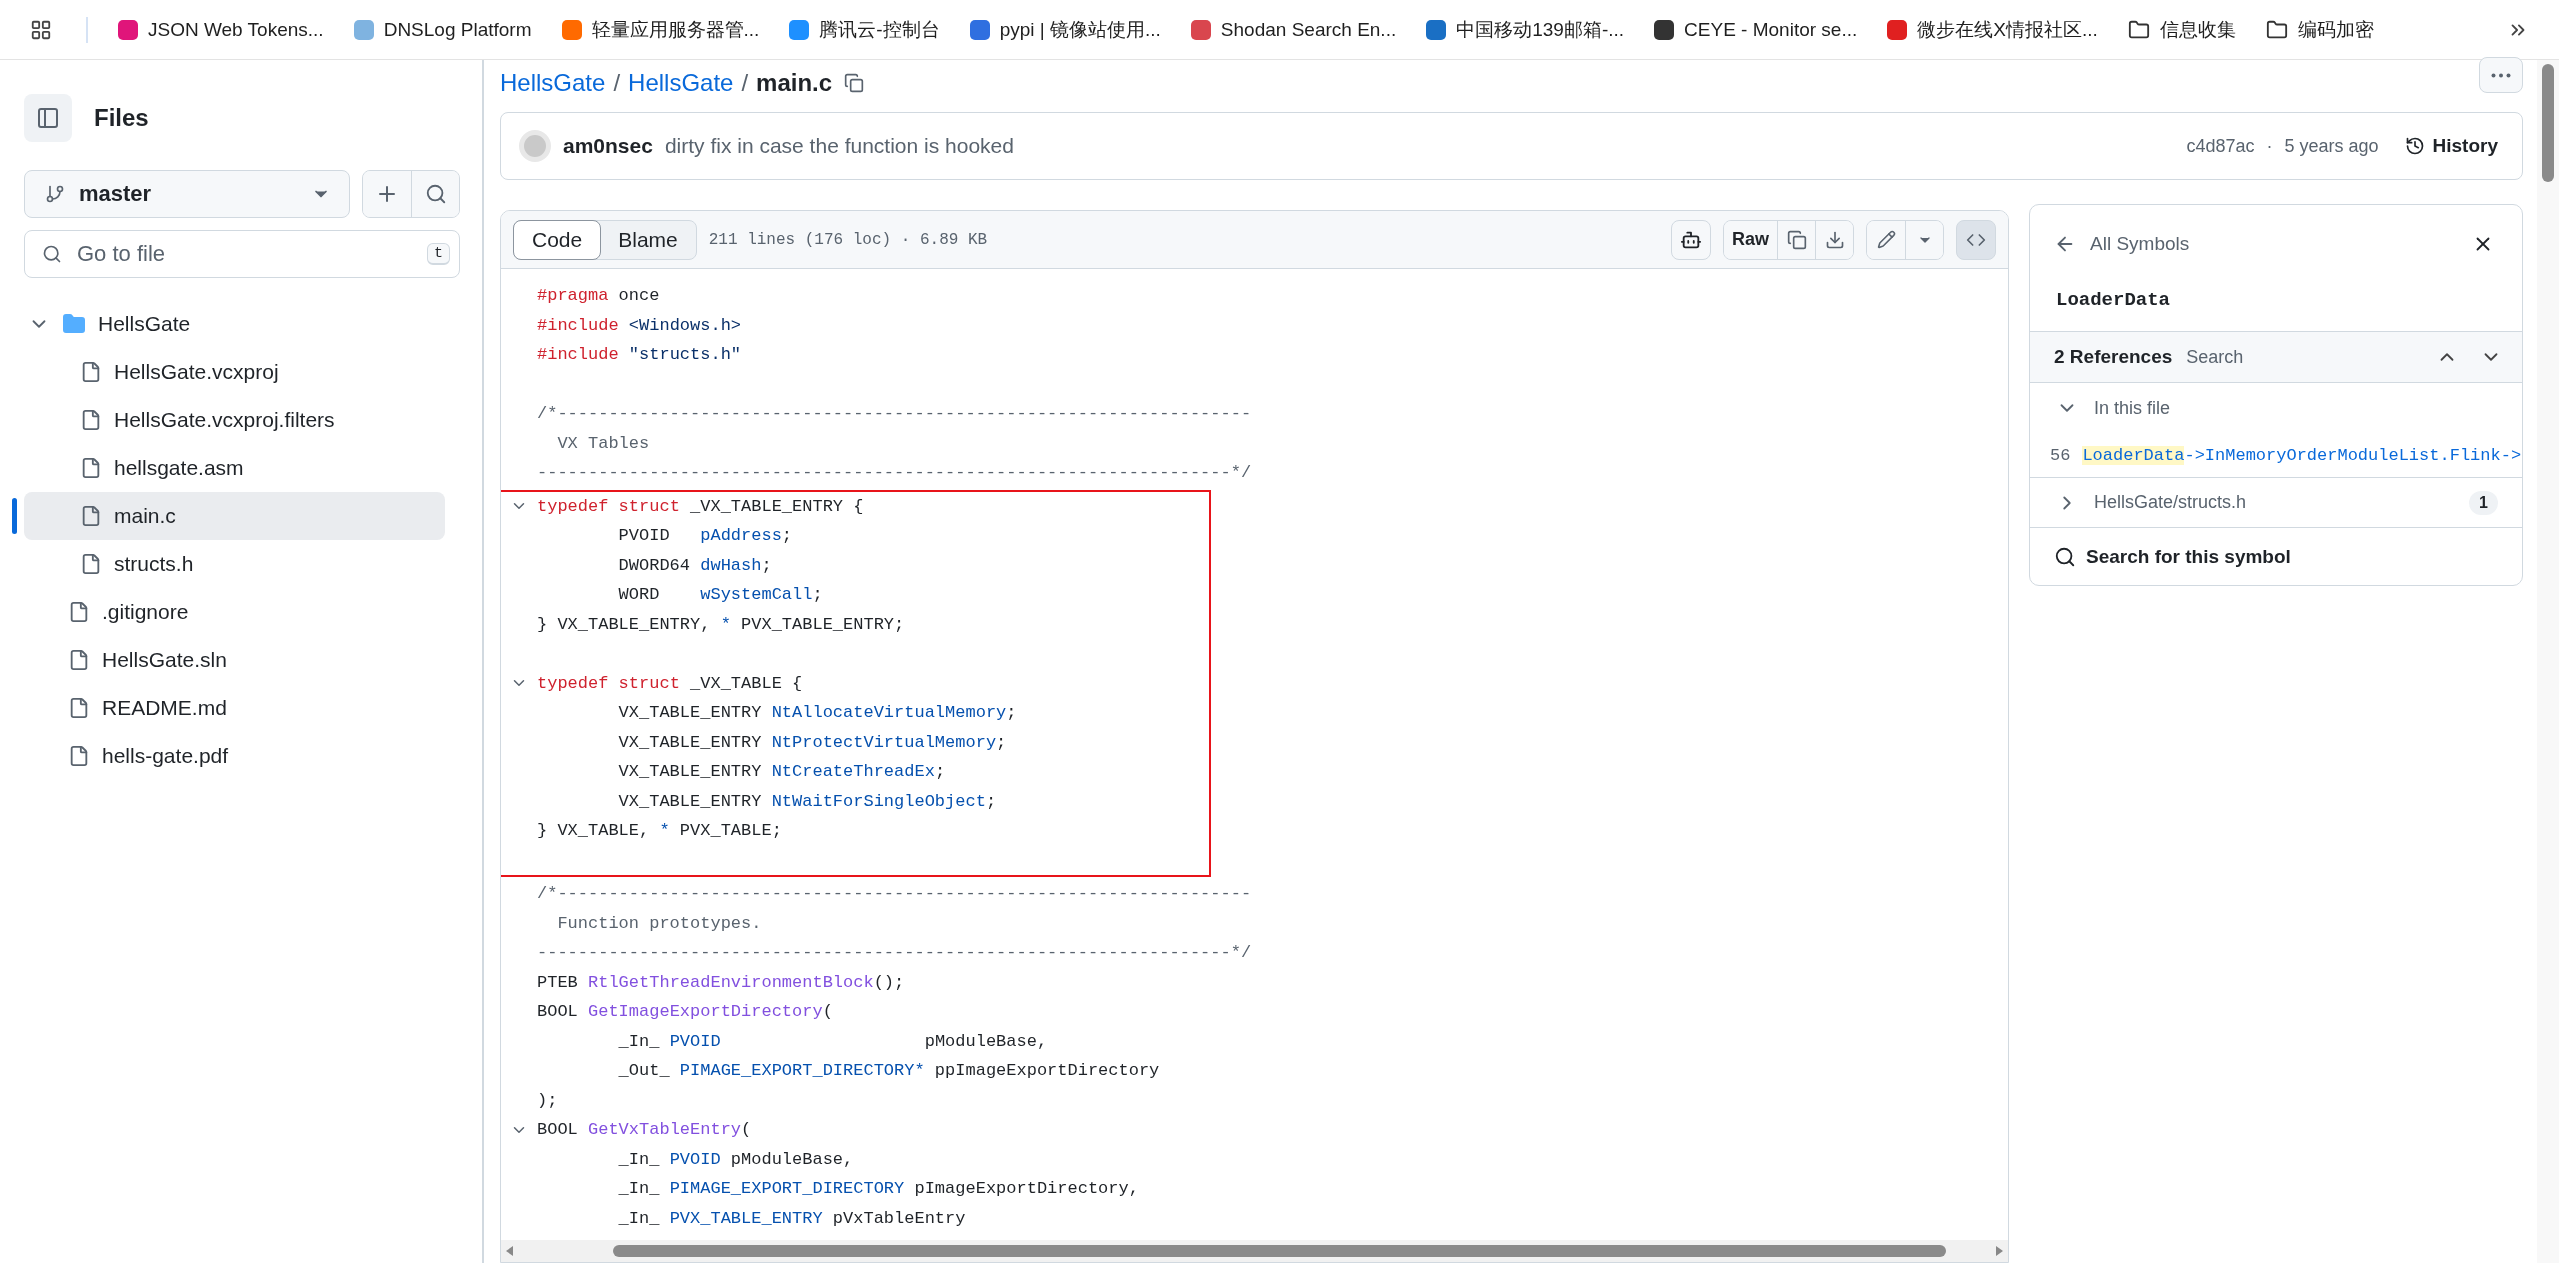 This screenshot has height=1263, width=2559. I want to click on code-line: #pragma once, so click(598, 296).